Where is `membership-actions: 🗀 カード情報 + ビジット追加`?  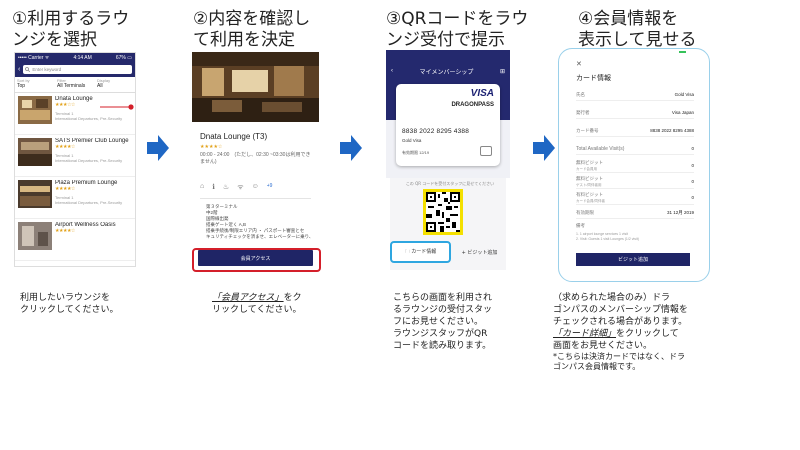 membership-actions: 🗀 カード情報 + ビジット追加 is located at coordinates (449, 252).